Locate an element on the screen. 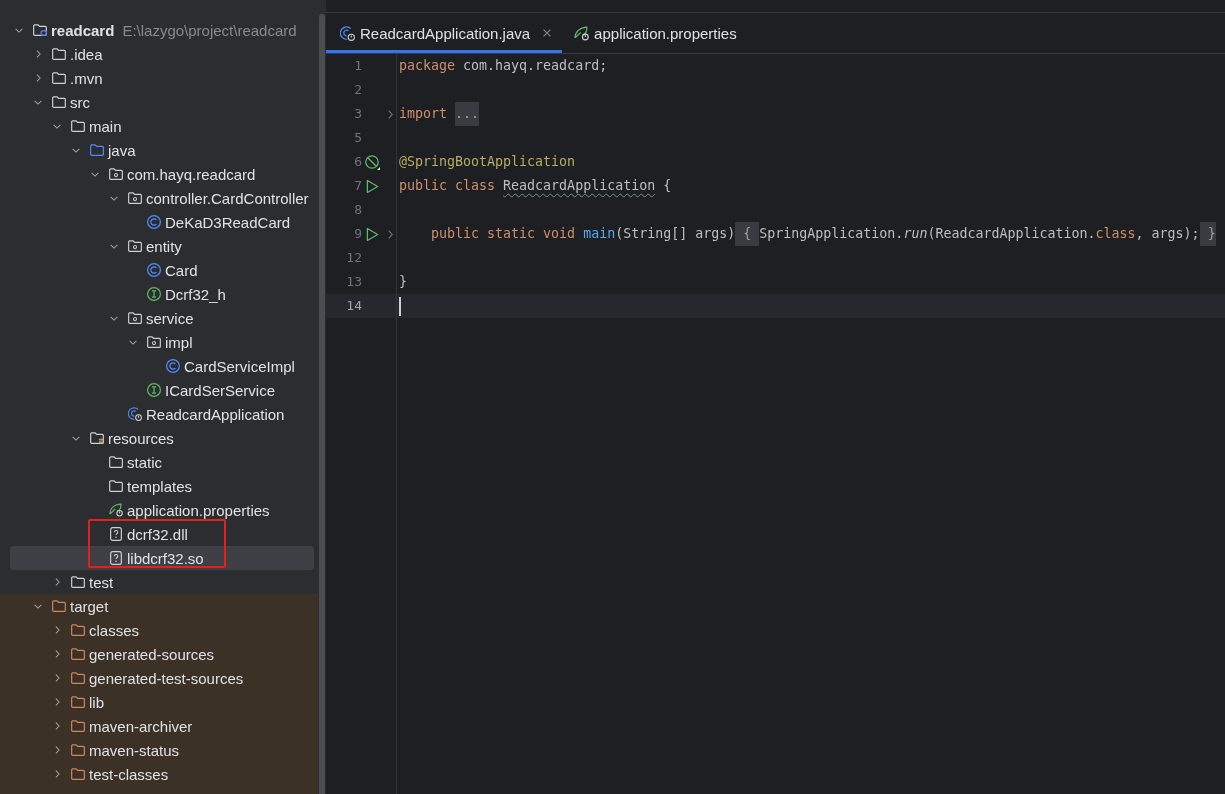  code-line: @SpringBootApplication is located at coordinates (487, 162).